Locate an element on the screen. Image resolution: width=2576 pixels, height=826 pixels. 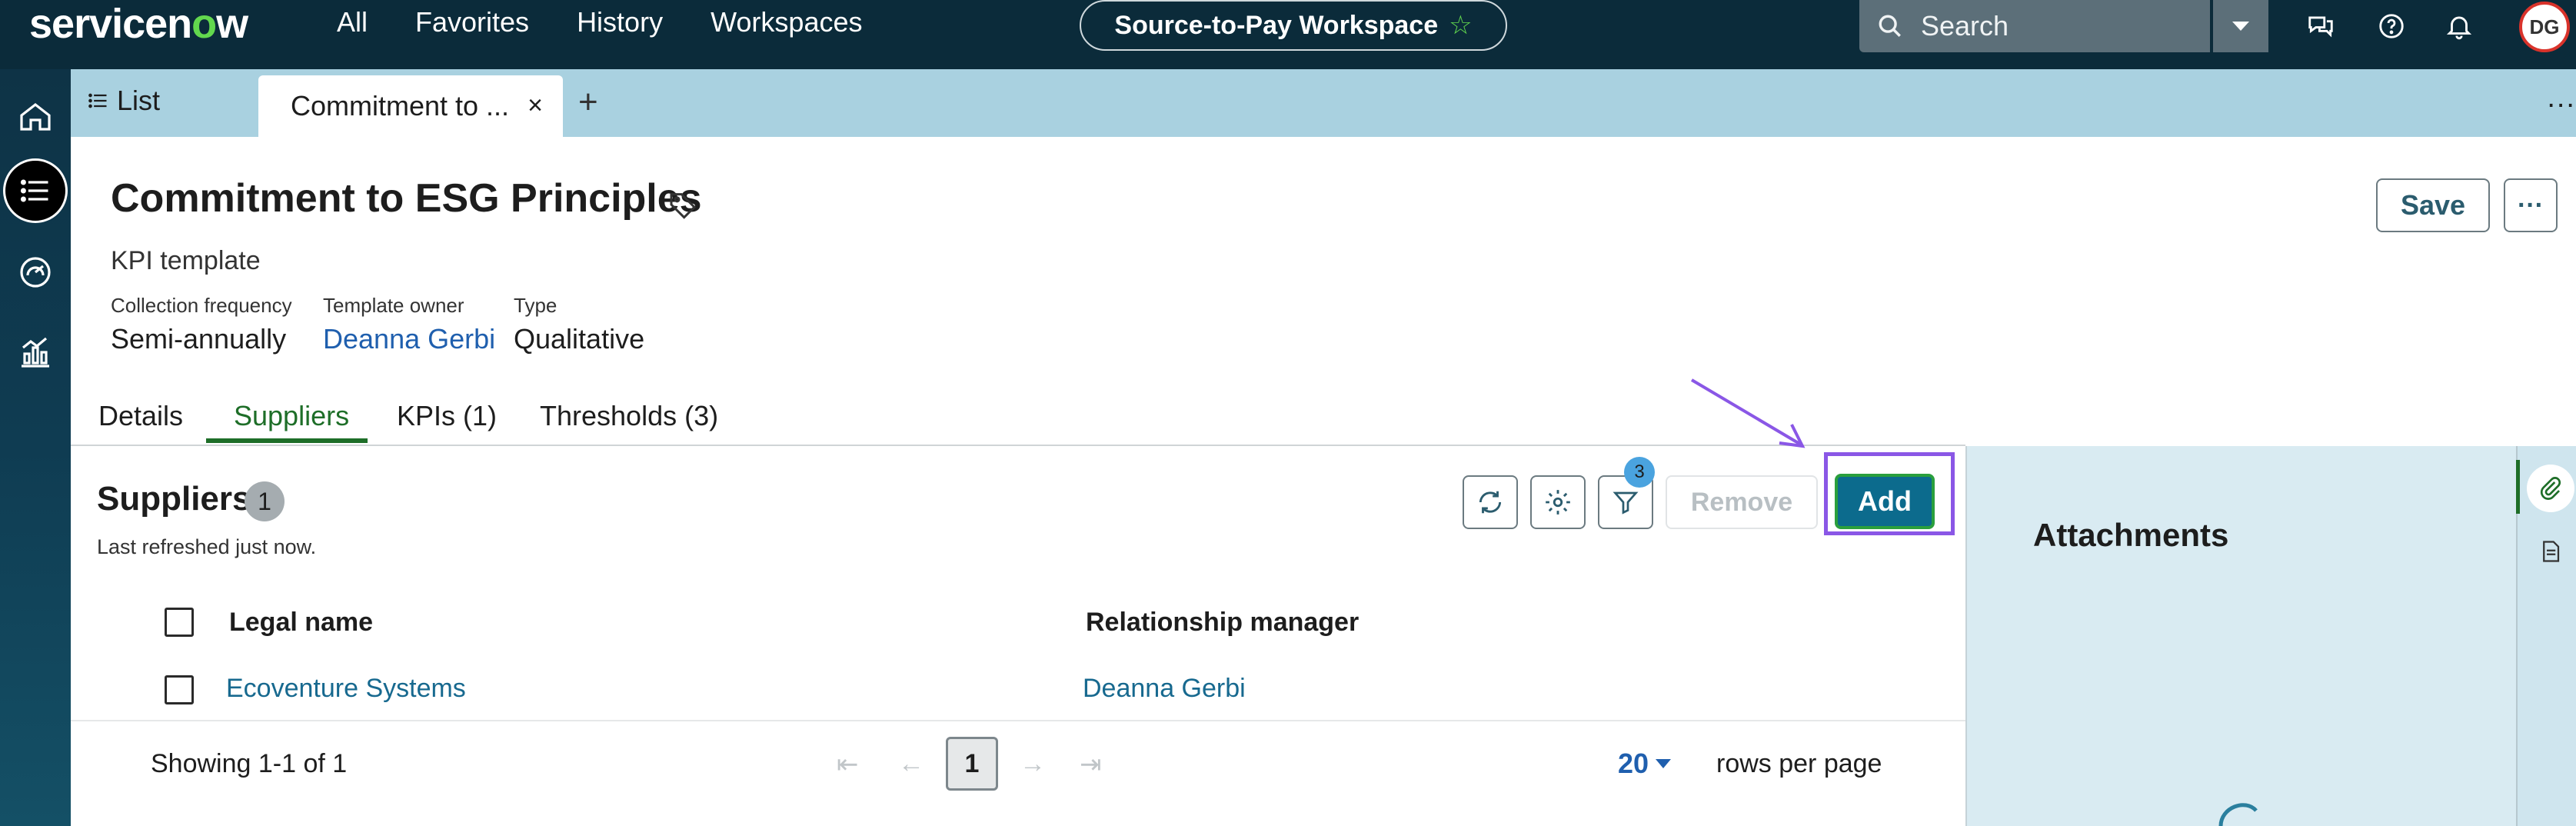
workspace-name: Source-to-Pay Workspace is located at coordinates (1276, 25).